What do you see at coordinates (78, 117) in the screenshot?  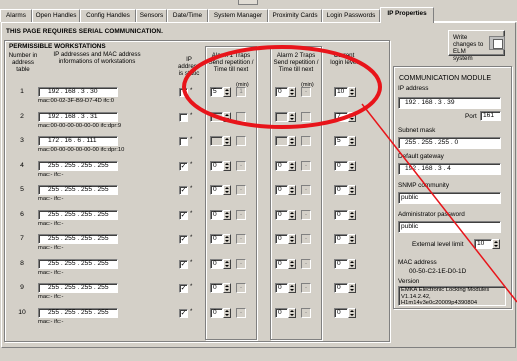 I see `workstation-ip-input: 192 . 168 . 3 . 31` at bounding box center [78, 117].